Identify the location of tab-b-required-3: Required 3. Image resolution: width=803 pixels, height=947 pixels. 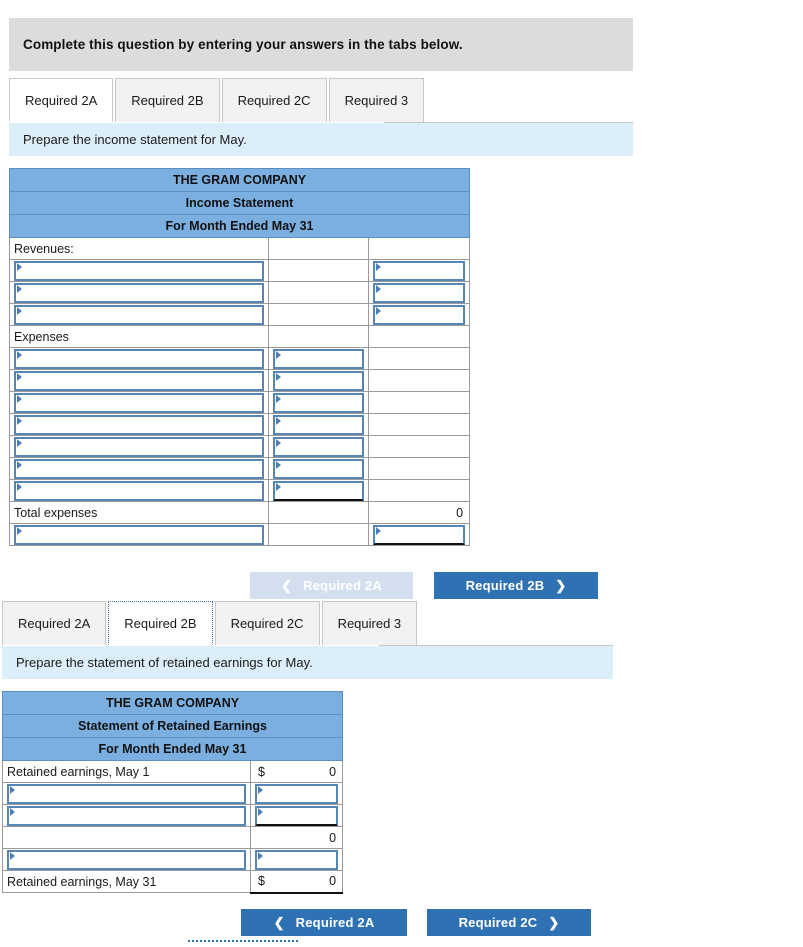
(369, 623).